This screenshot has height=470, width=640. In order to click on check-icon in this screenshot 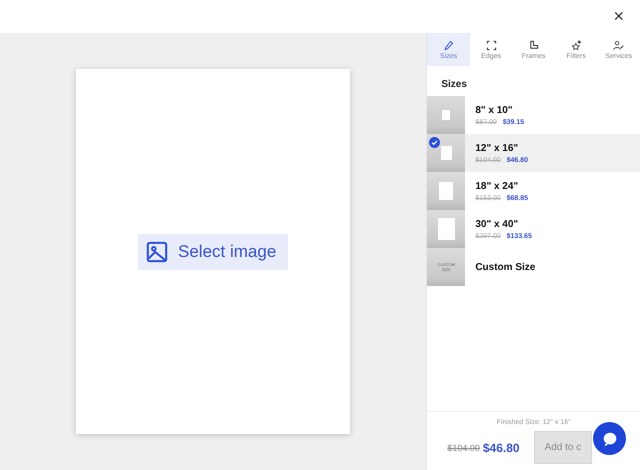, I will do `click(434, 142)`.